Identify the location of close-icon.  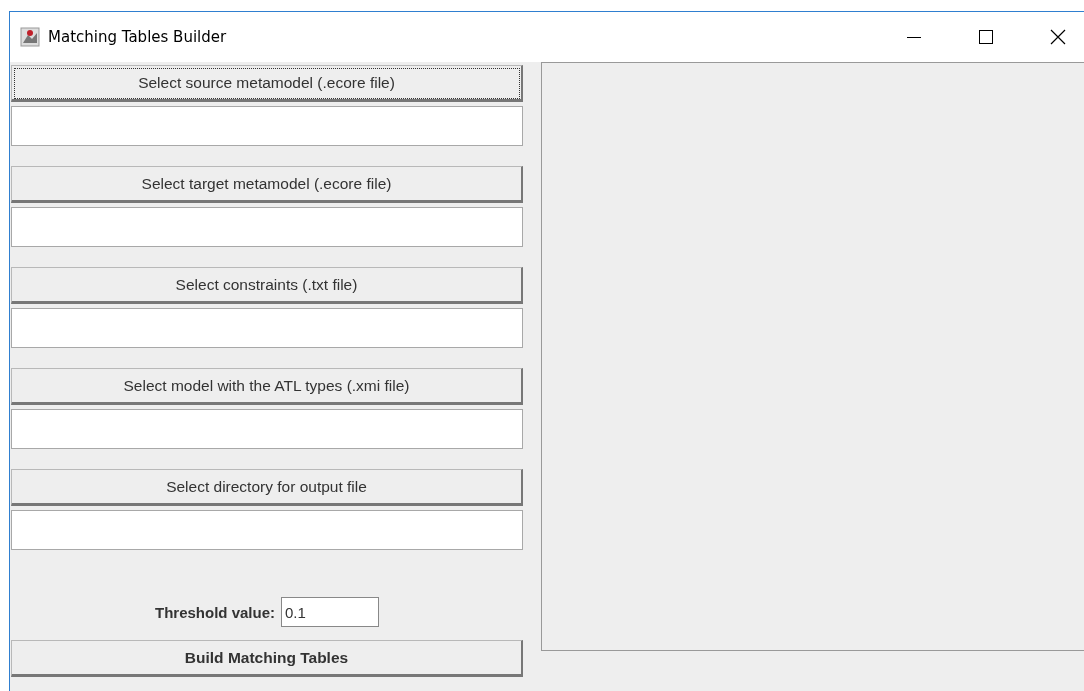
(1058, 37).